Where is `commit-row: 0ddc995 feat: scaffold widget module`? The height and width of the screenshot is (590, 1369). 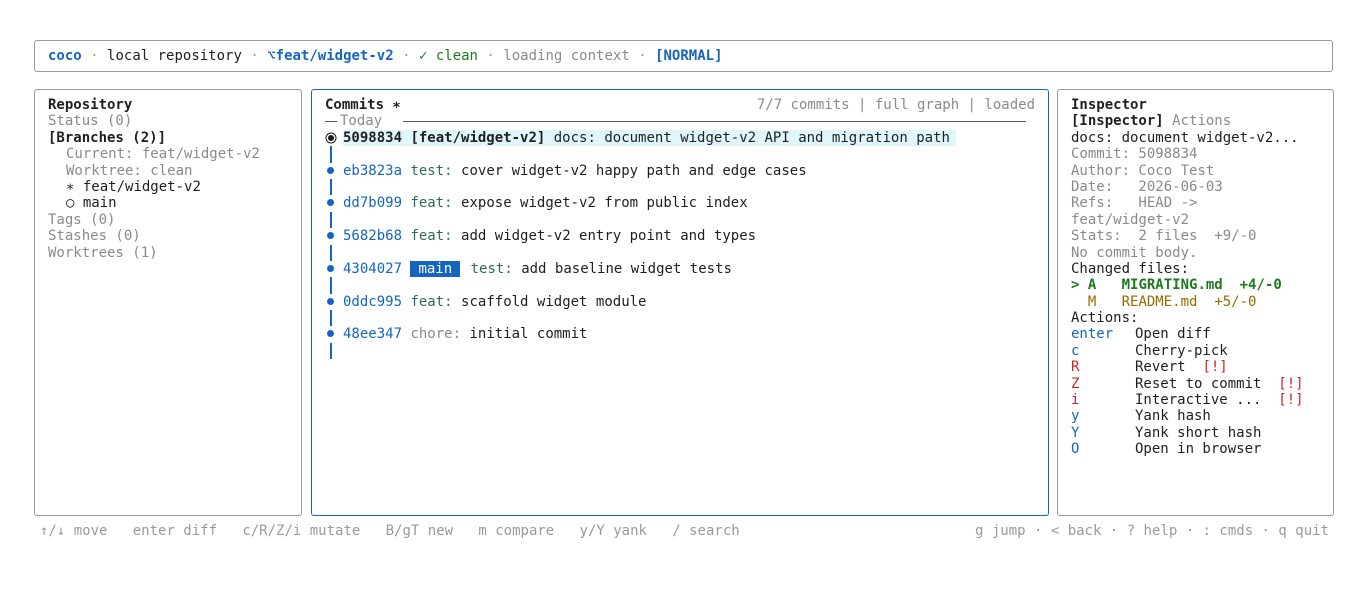
commit-row: 0ddc995 feat: scaffold widget module is located at coordinates (686, 302).